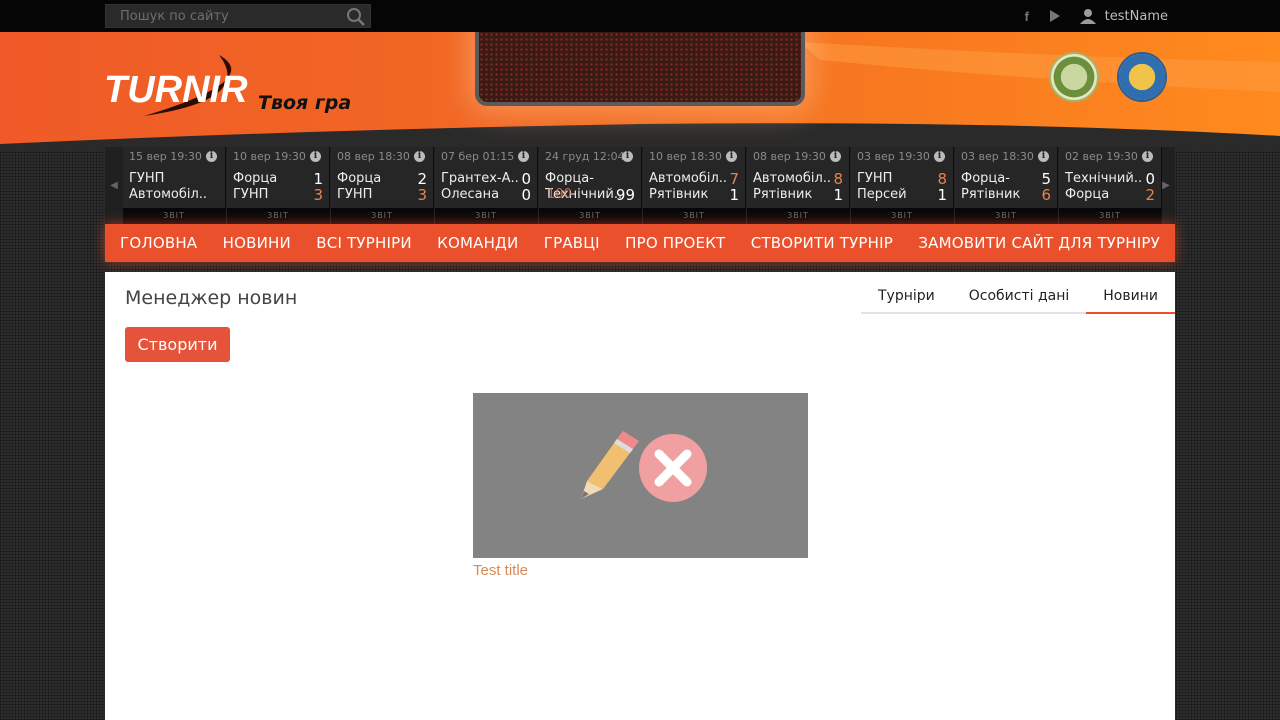 This screenshot has width=1280, height=720. I want to click on match-row-away: Форца 2, so click(1110, 195).